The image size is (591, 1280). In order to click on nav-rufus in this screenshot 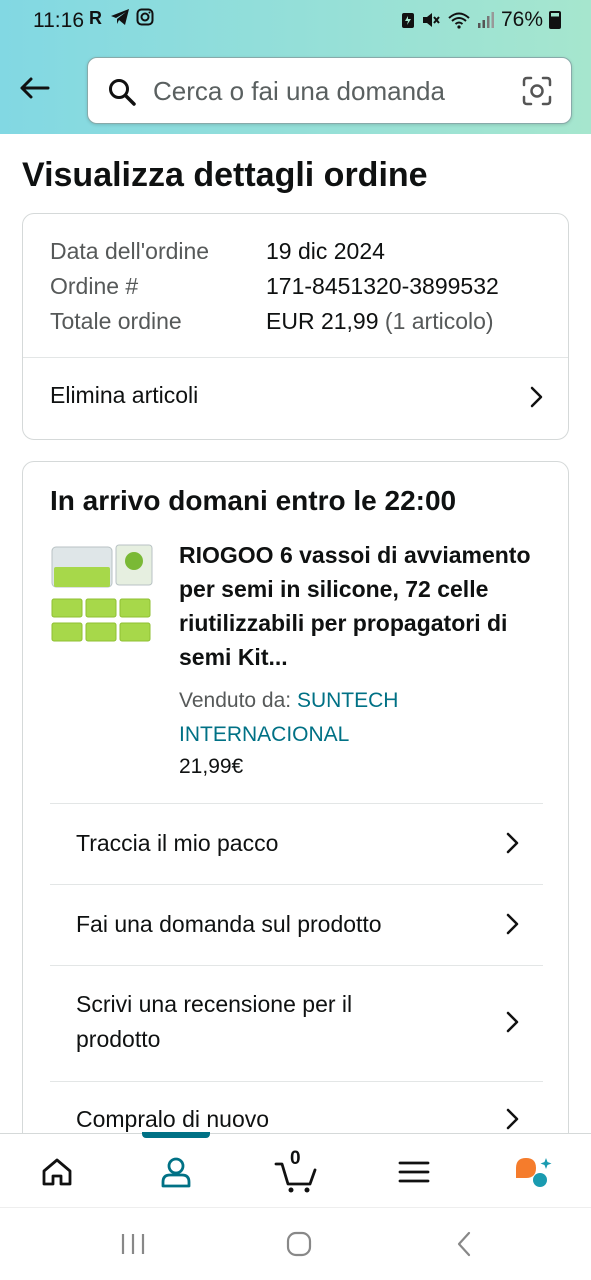, I will do `click(533, 1172)`.